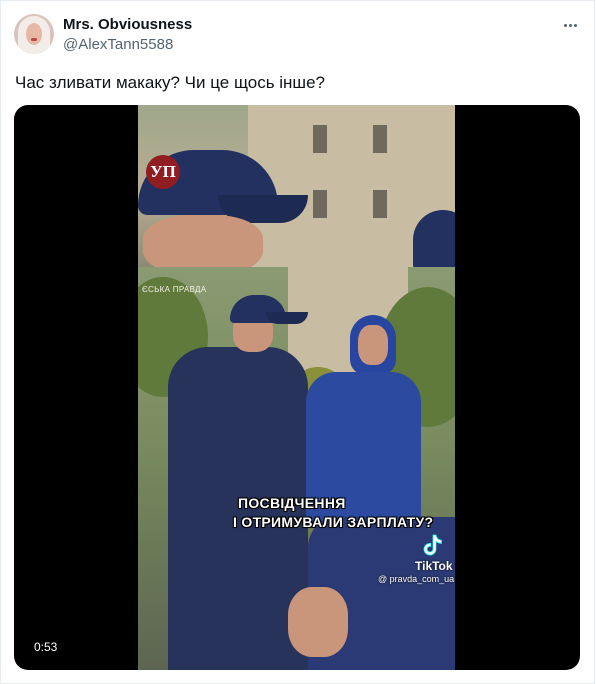 The width and height of the screenshot is (596, 684). I want to click on foreground-hand, so click(318, 622).